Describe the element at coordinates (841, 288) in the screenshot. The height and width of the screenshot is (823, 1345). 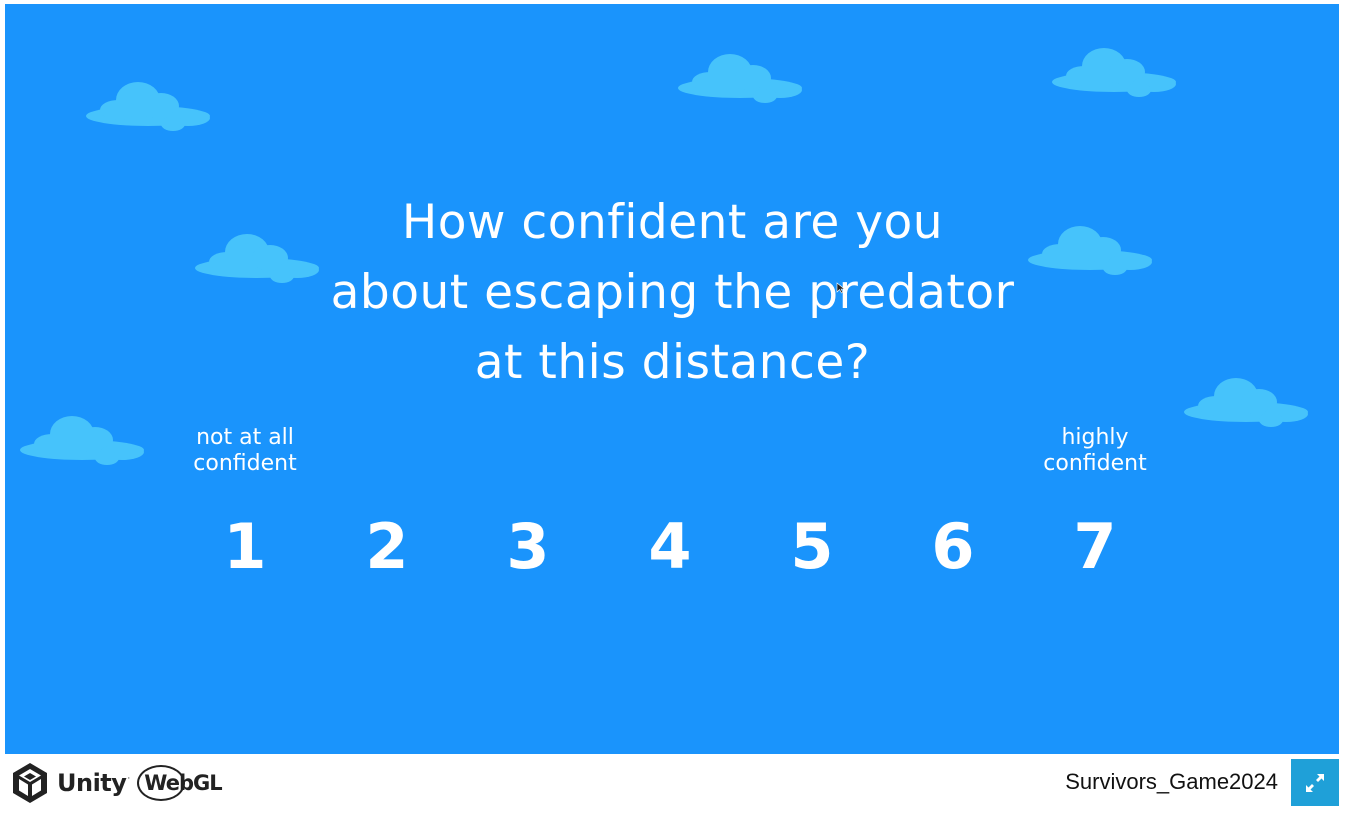
I see `cursor-icon` at that location.